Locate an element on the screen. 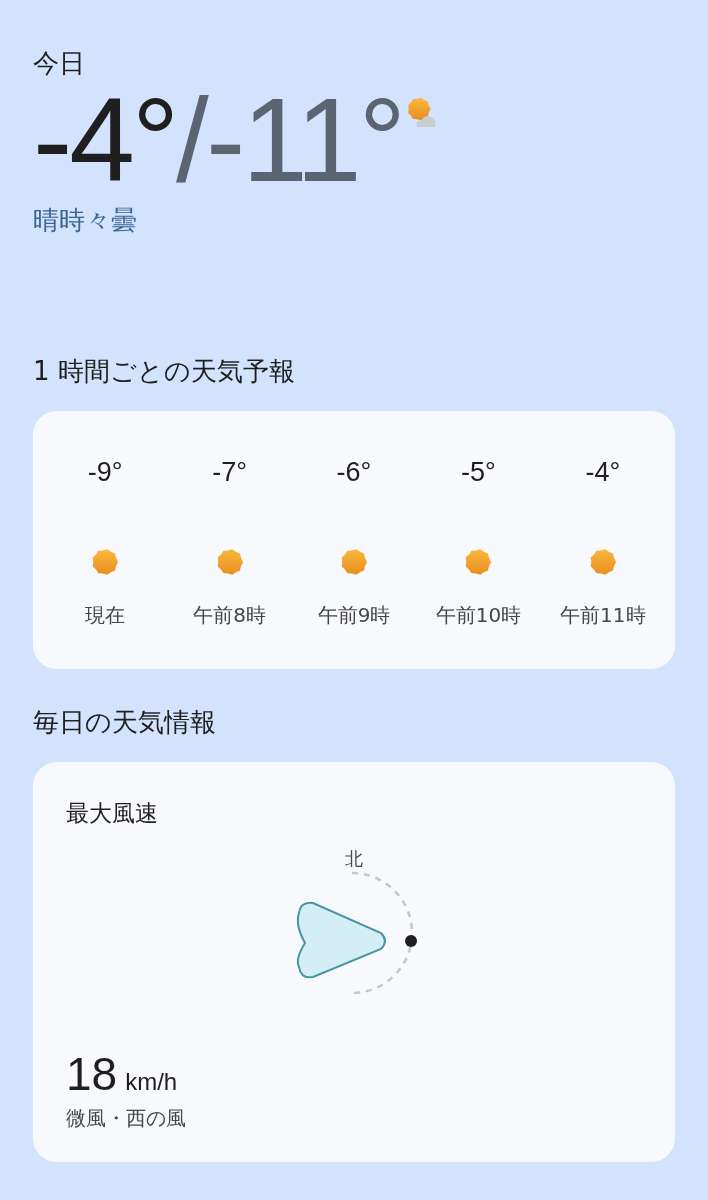 This screenshot has width=708, height=1200. wind-speed: 18 is located at coordinates (92, 1074).